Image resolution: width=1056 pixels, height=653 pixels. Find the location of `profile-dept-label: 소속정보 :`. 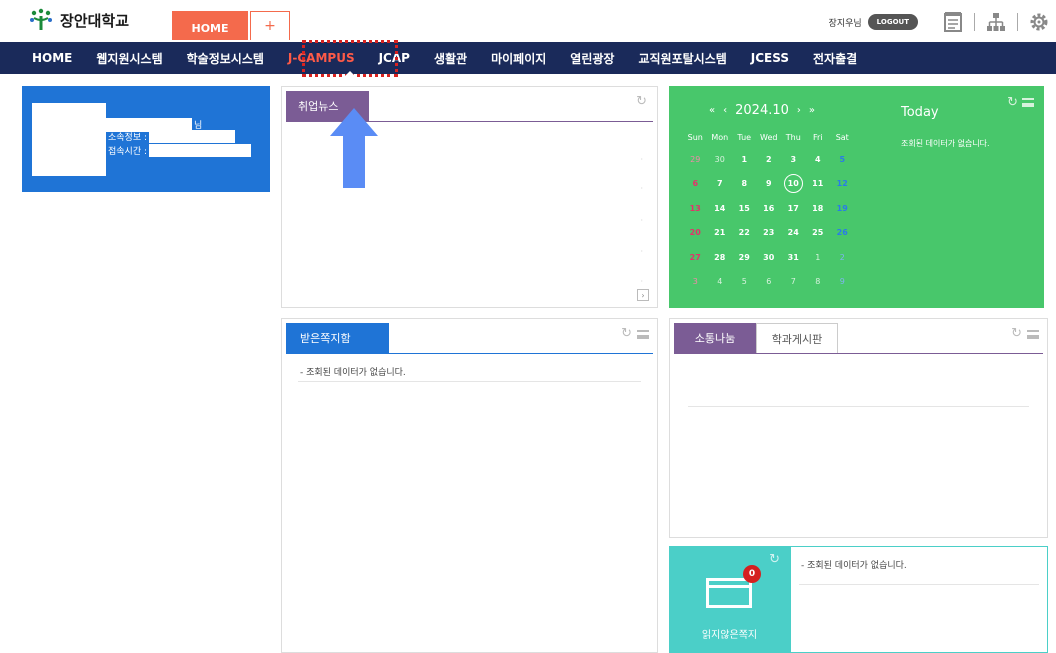

profile-dept-label: 소속정보 : is located at coordinates (128, 138).